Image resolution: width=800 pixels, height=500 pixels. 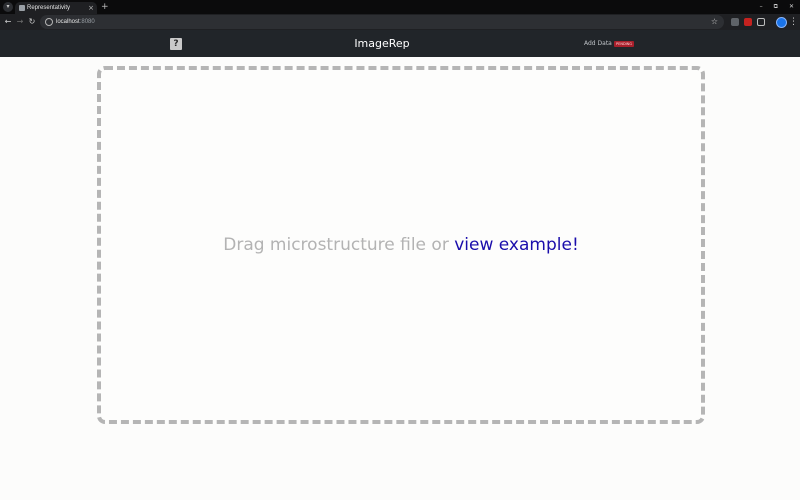 What do you see at coordinates (748, 22) in the screenshot?
I see `extension-red-icon` at bounding box center [748, 22].